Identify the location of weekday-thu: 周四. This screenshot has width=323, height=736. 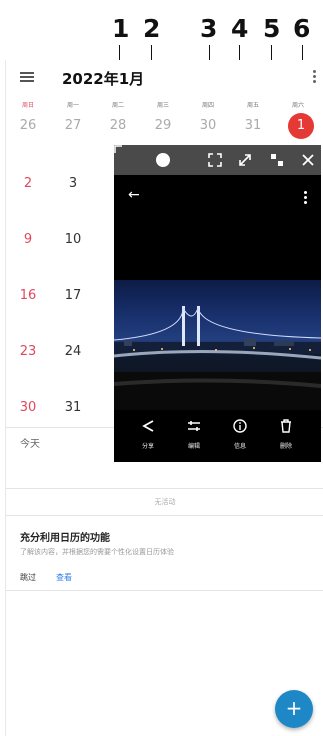
(207, 105).